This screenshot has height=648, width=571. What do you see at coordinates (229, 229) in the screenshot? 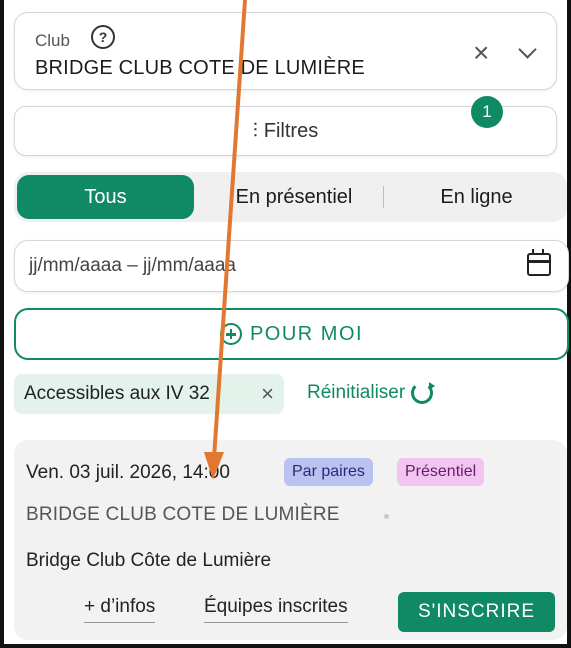
I see `annotation-arrow-line` at bounding box center [229, 229].